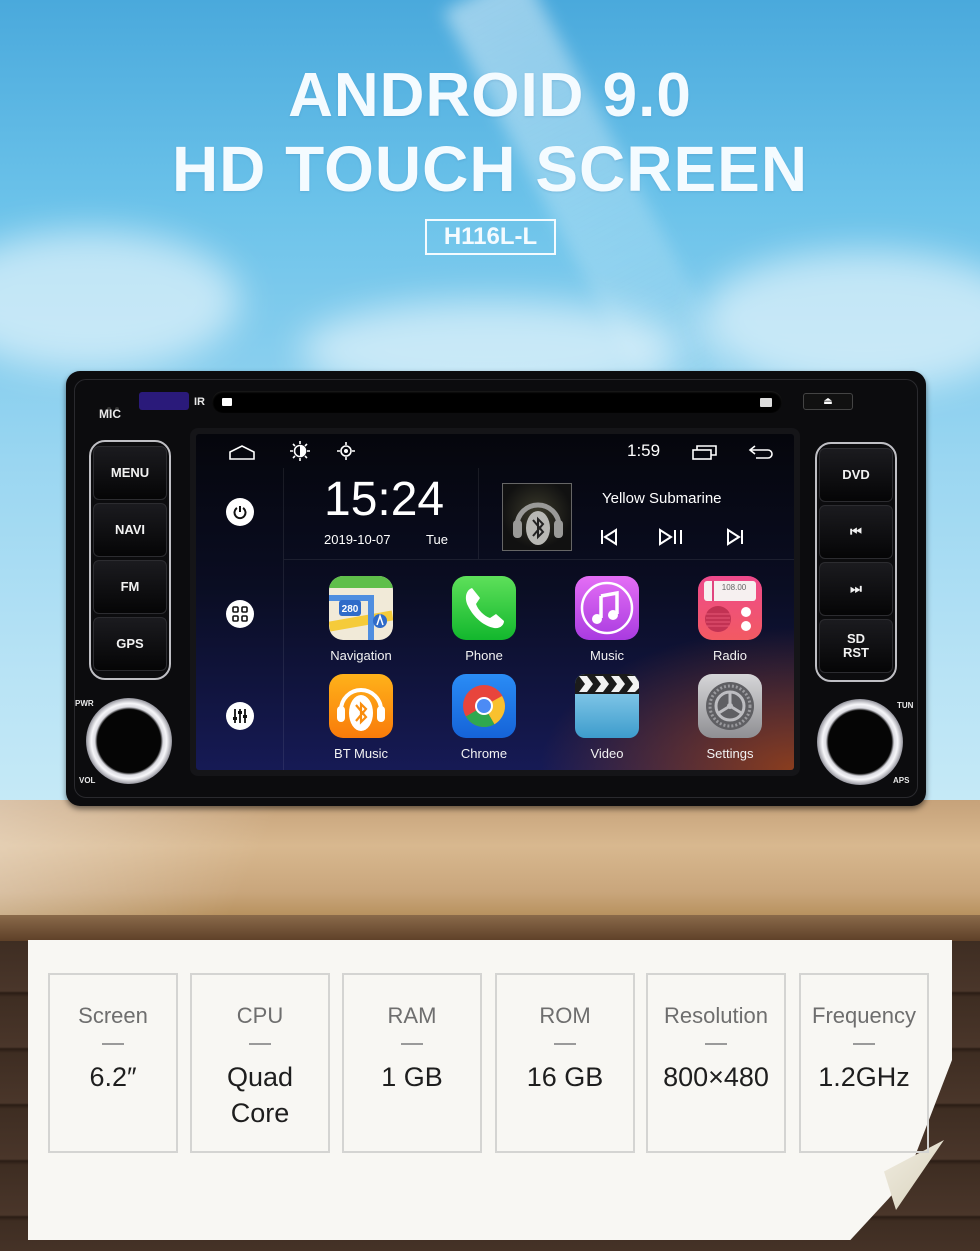  What do you see at coordinates (412, 1015) in the screenshot?
I see `spec-label: RAM` at bounding box center [412, 1015].